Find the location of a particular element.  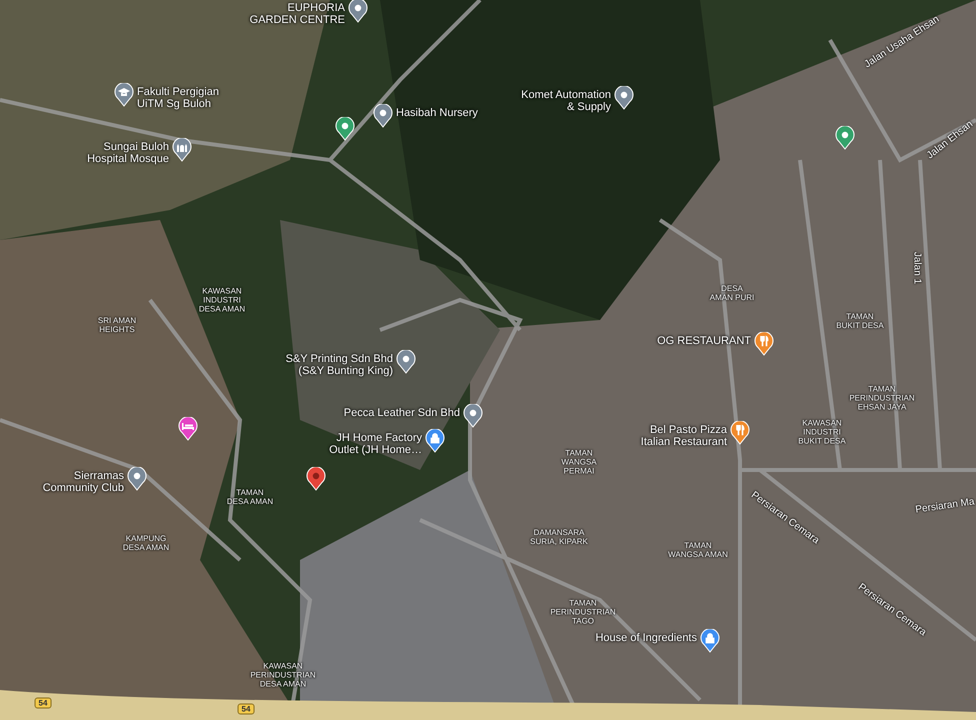

place-label: EUPHORIA GARDEN CENTRE is located at coordinates (297, 14).